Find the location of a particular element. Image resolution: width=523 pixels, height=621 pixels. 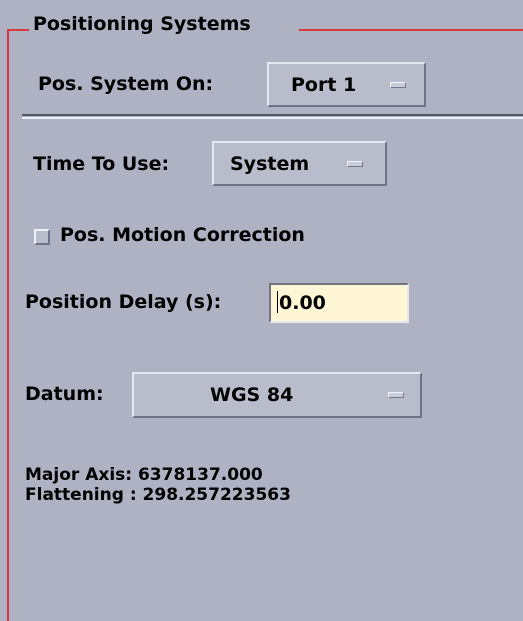

panel-frame-top-left is located at coordinates (18, 30).